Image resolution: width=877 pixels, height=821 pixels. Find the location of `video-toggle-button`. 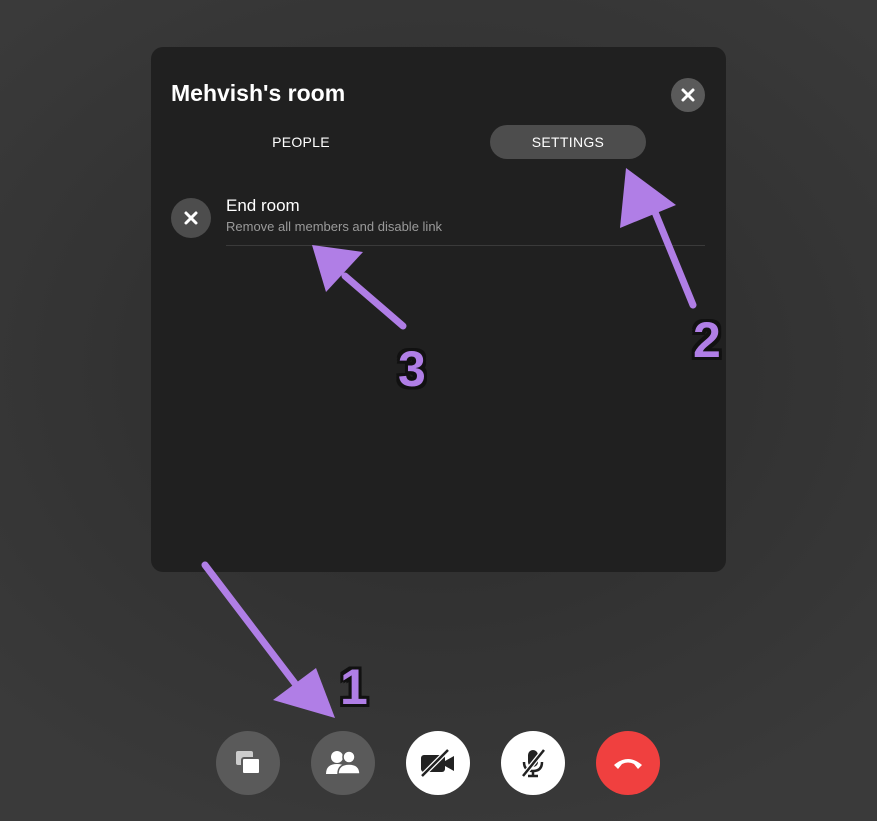

video-toggle-button is located at coordinates (438, 763).